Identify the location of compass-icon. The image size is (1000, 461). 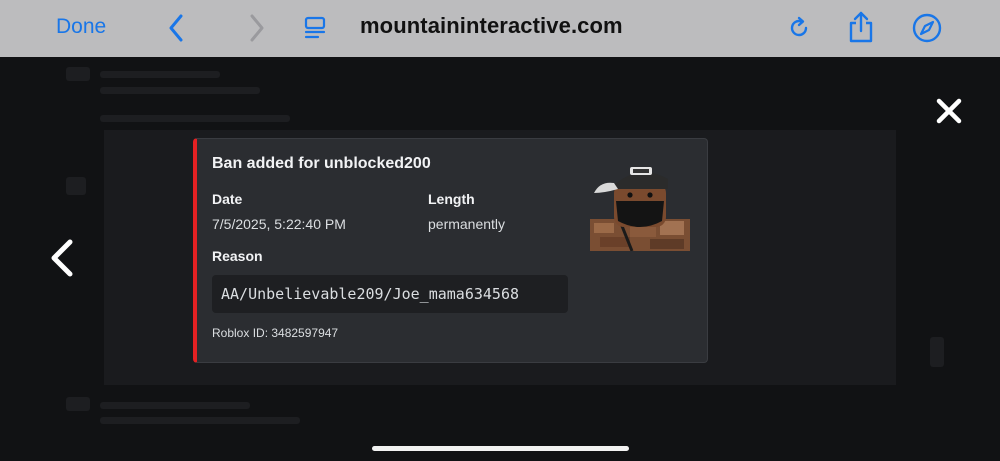
(927, 28).